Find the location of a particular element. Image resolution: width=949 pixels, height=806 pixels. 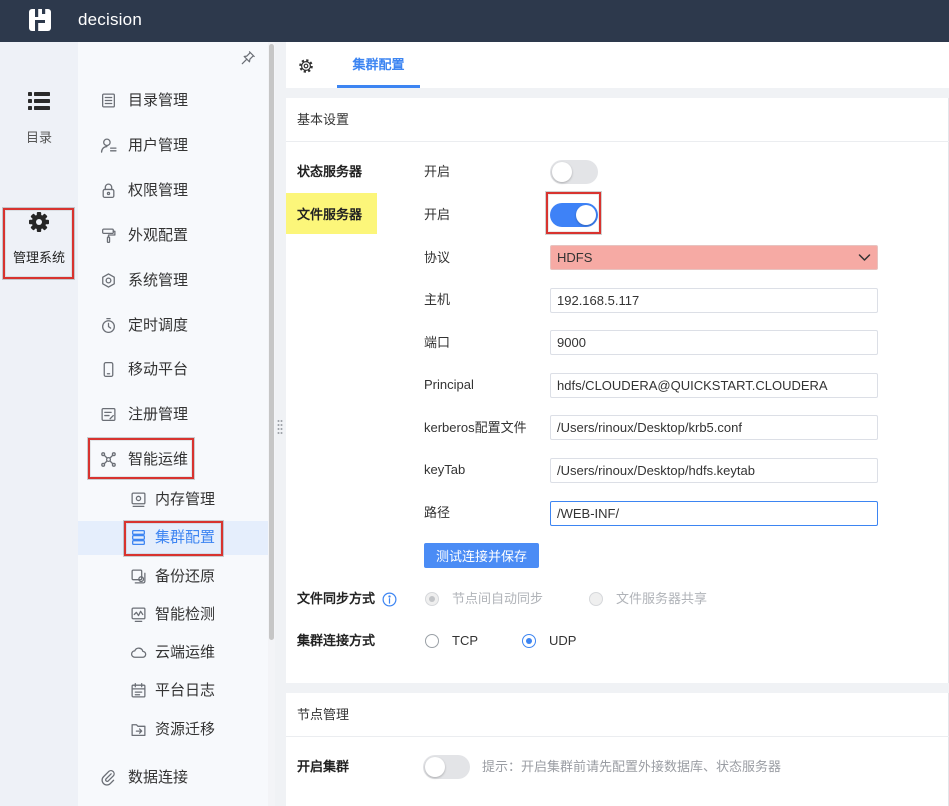

keytab-input is located at coordinates (714, 470).